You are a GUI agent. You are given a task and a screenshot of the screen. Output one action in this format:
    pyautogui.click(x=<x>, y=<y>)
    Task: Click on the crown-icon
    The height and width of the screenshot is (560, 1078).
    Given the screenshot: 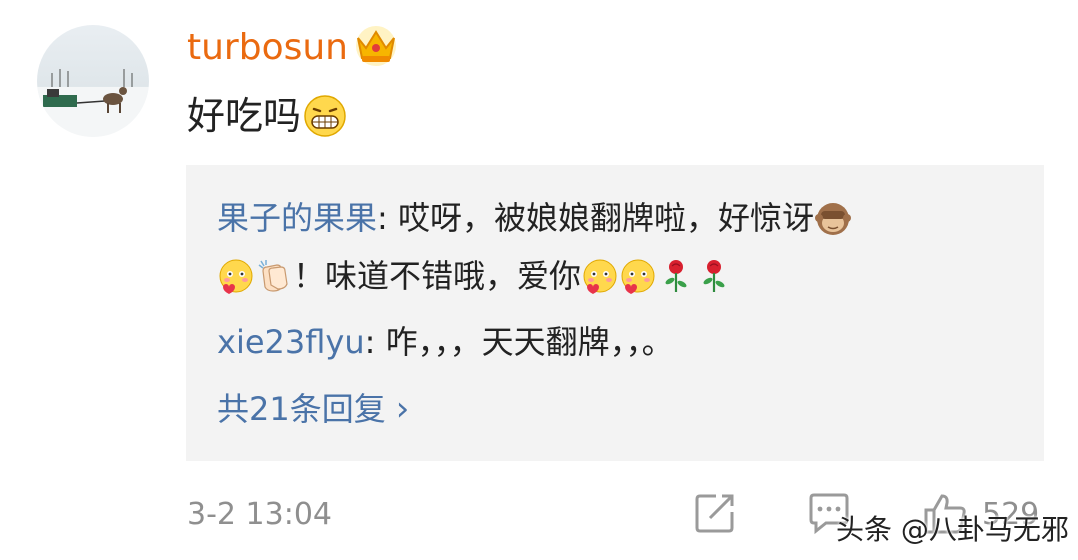 What is the action you would take?
    pyautogui.click(x=376, y=46)
    